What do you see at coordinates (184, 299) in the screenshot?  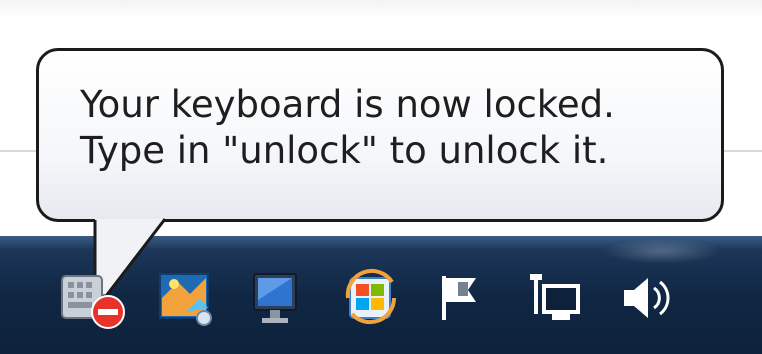 I see `photo-app-icon` at bounding box center [184, 299].